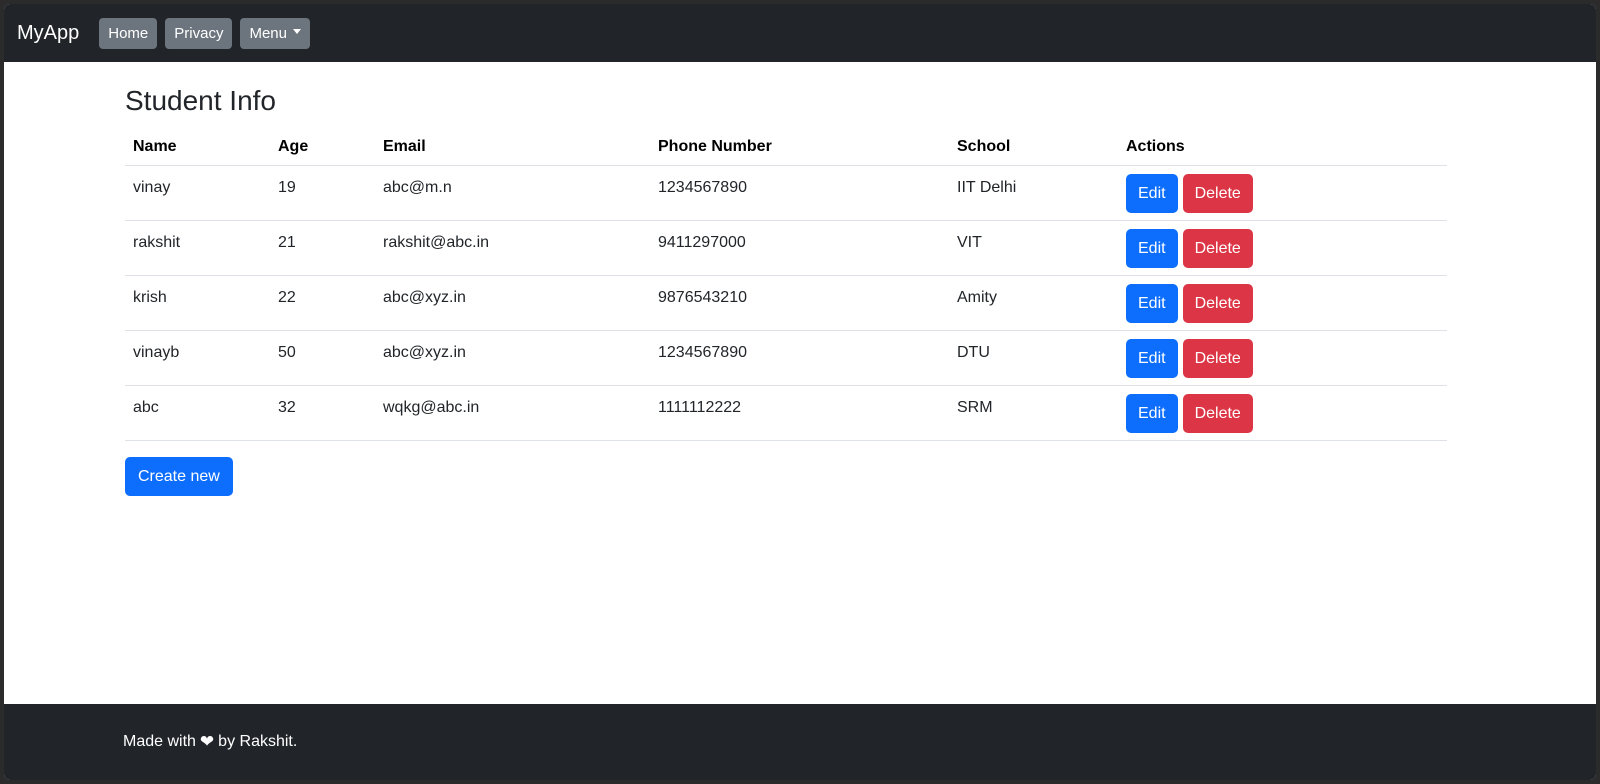 Image resolution: width=1600 pixels, height=784 pixels. What do you see at coordinates (1033, 413) in the screenshot?
I see `cell-school: SRM` at bounding box center [1033, 413].